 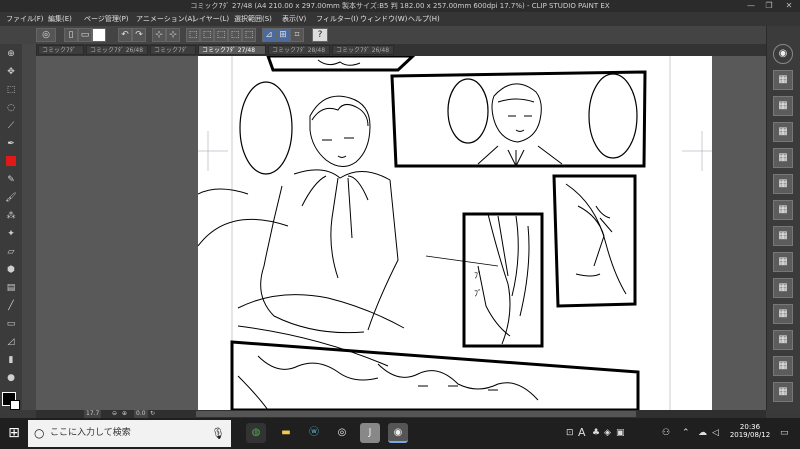 What do you see at coordinates (783, 236) in the screenshot?
I see `layer-button-7: ▦` at bounding box center [783, 236].